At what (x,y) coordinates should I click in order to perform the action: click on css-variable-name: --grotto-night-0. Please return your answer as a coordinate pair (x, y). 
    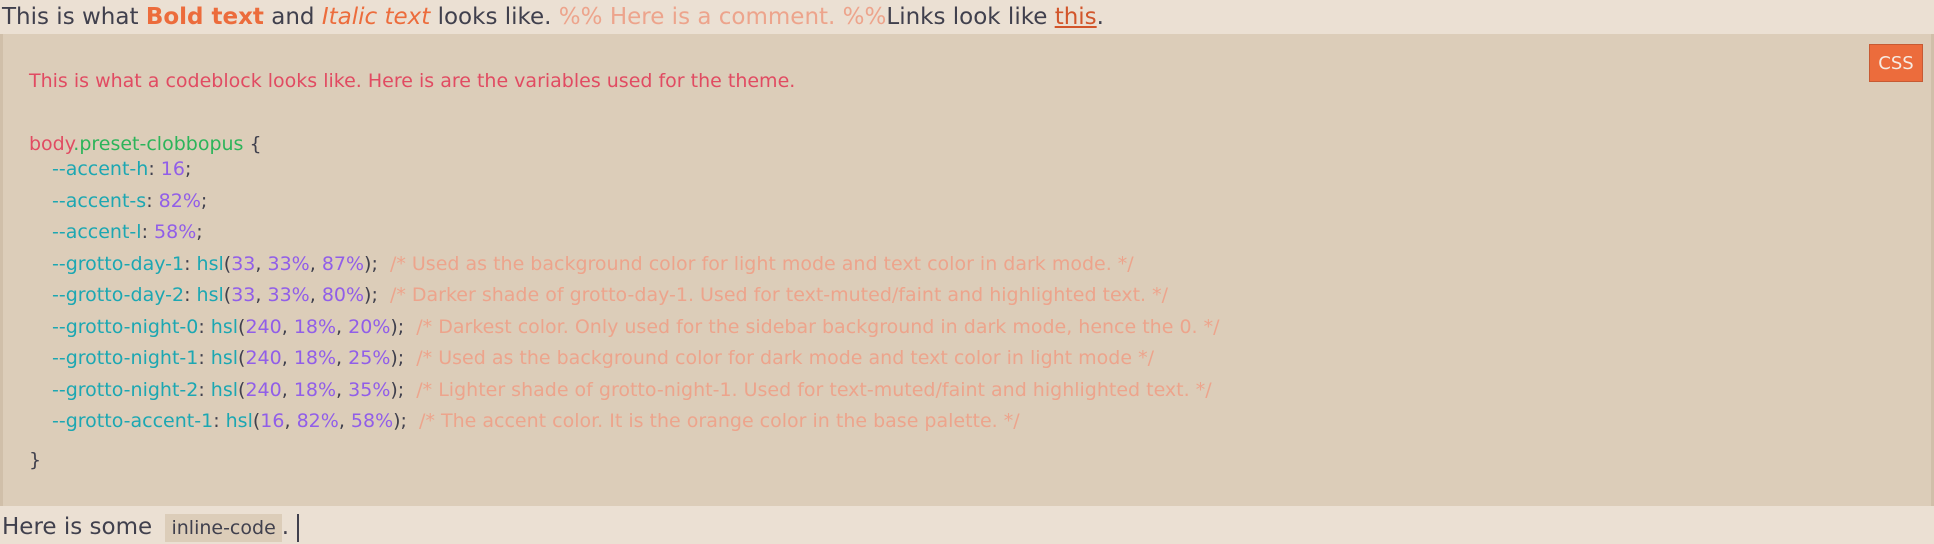
    Looking at the image, I should click on (125, 326).